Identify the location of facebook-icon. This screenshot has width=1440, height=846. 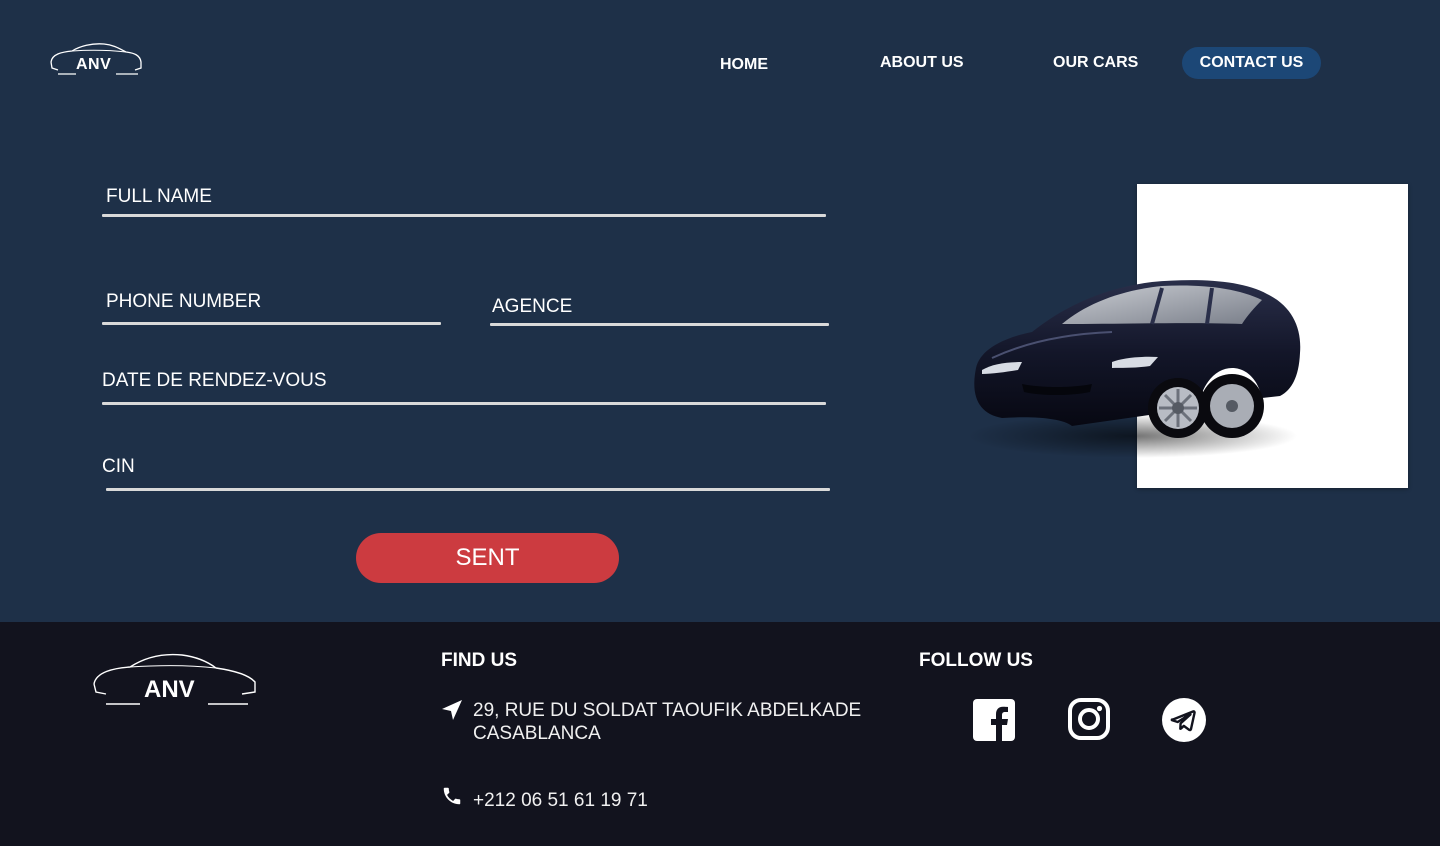
(994, 720).